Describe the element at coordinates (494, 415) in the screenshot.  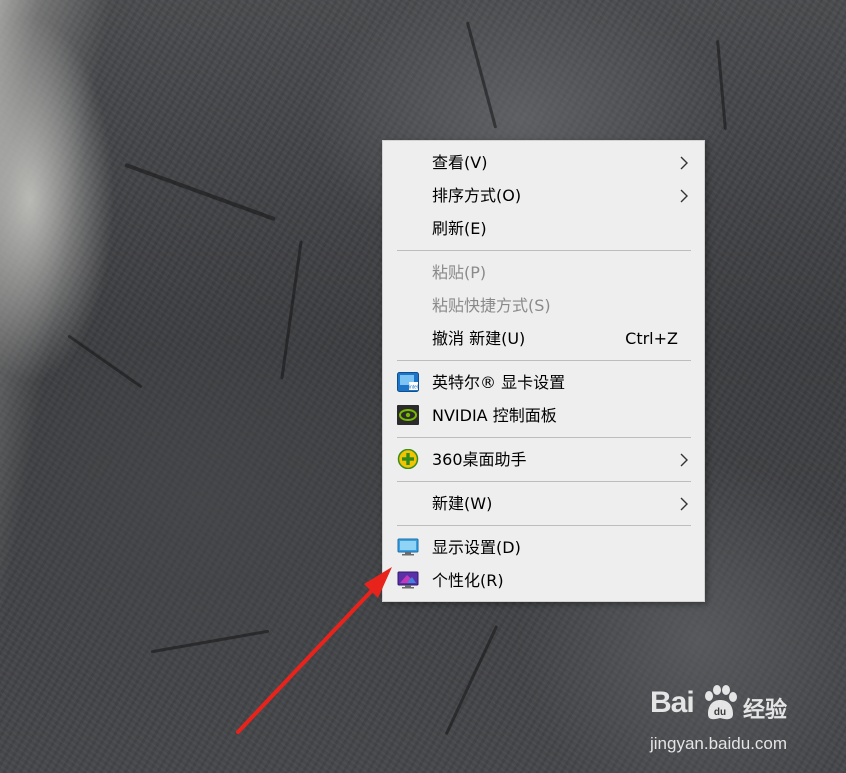
I see `menu-item-label: NVIDIA 控制面板` at that location.